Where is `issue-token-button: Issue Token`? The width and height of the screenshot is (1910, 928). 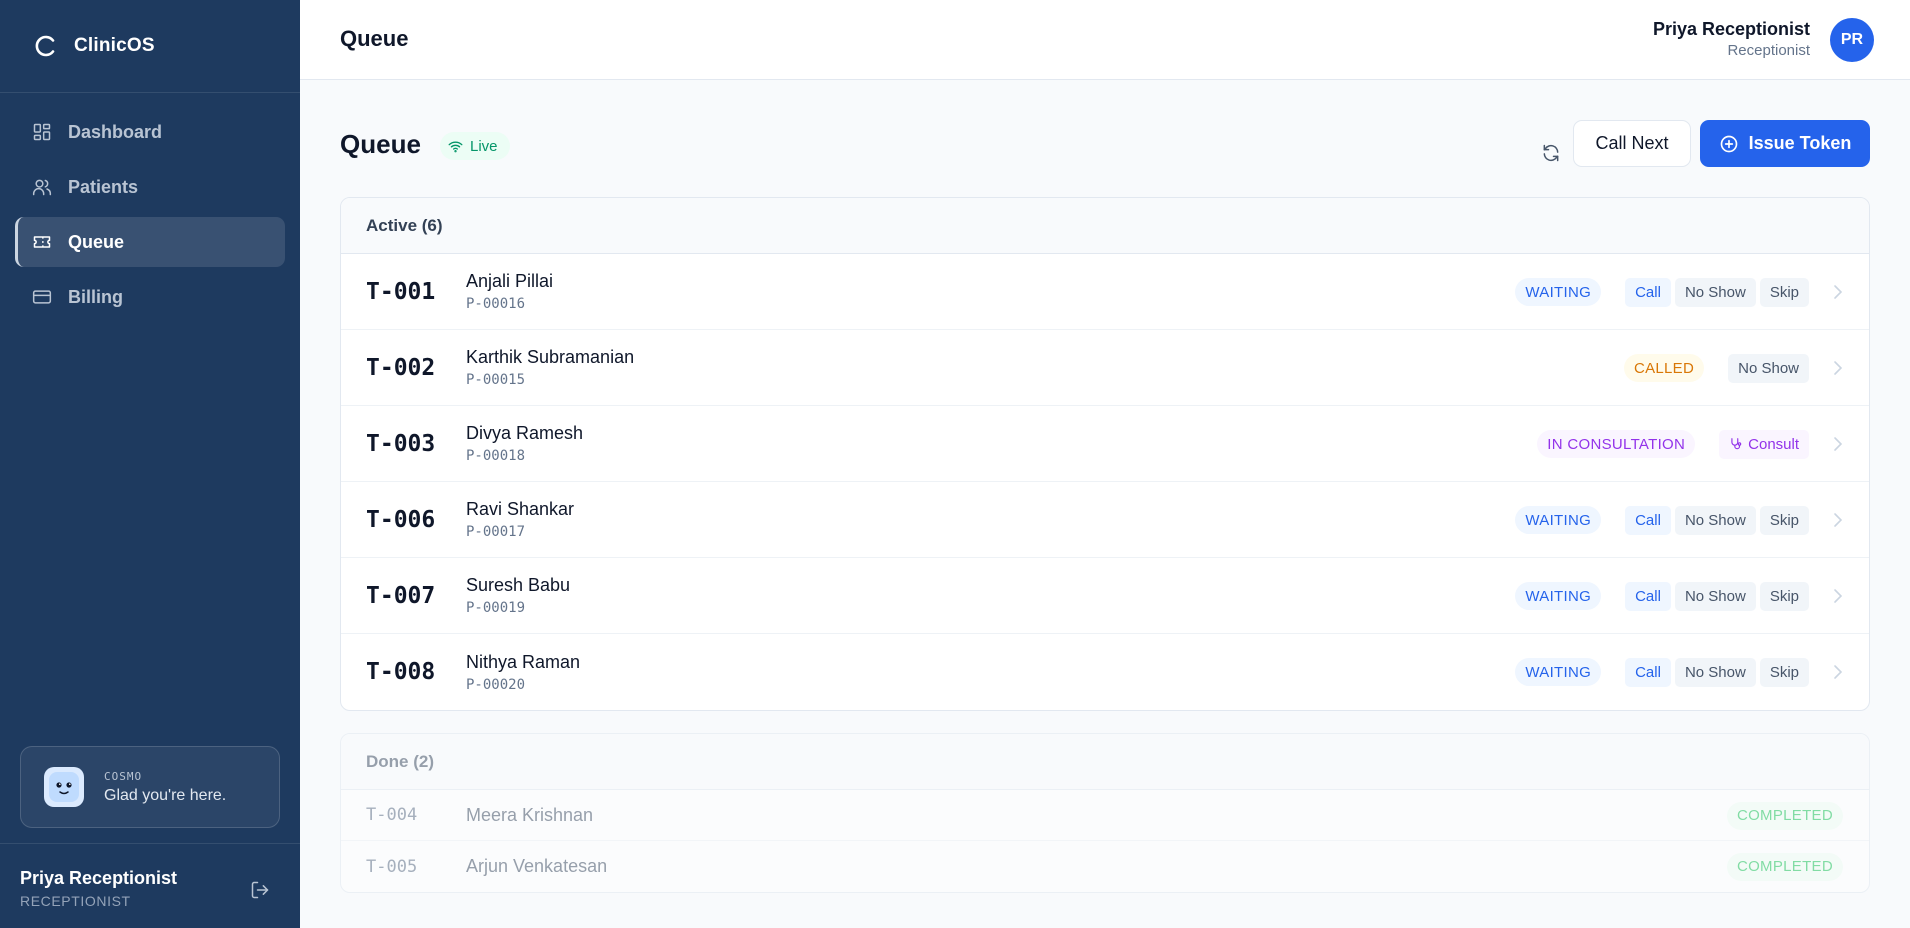
issue-token-button: Issue Token is located at coordinates (1785, 143).